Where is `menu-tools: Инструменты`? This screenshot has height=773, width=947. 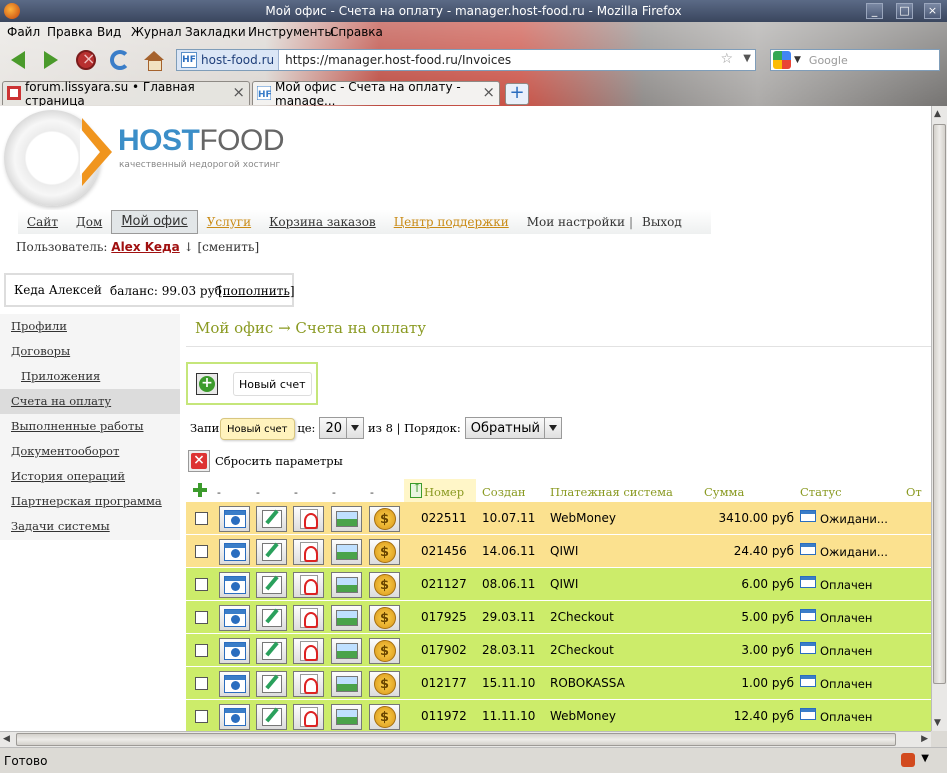 menu-tools: Инструменты is located at coordinates (291, 32).